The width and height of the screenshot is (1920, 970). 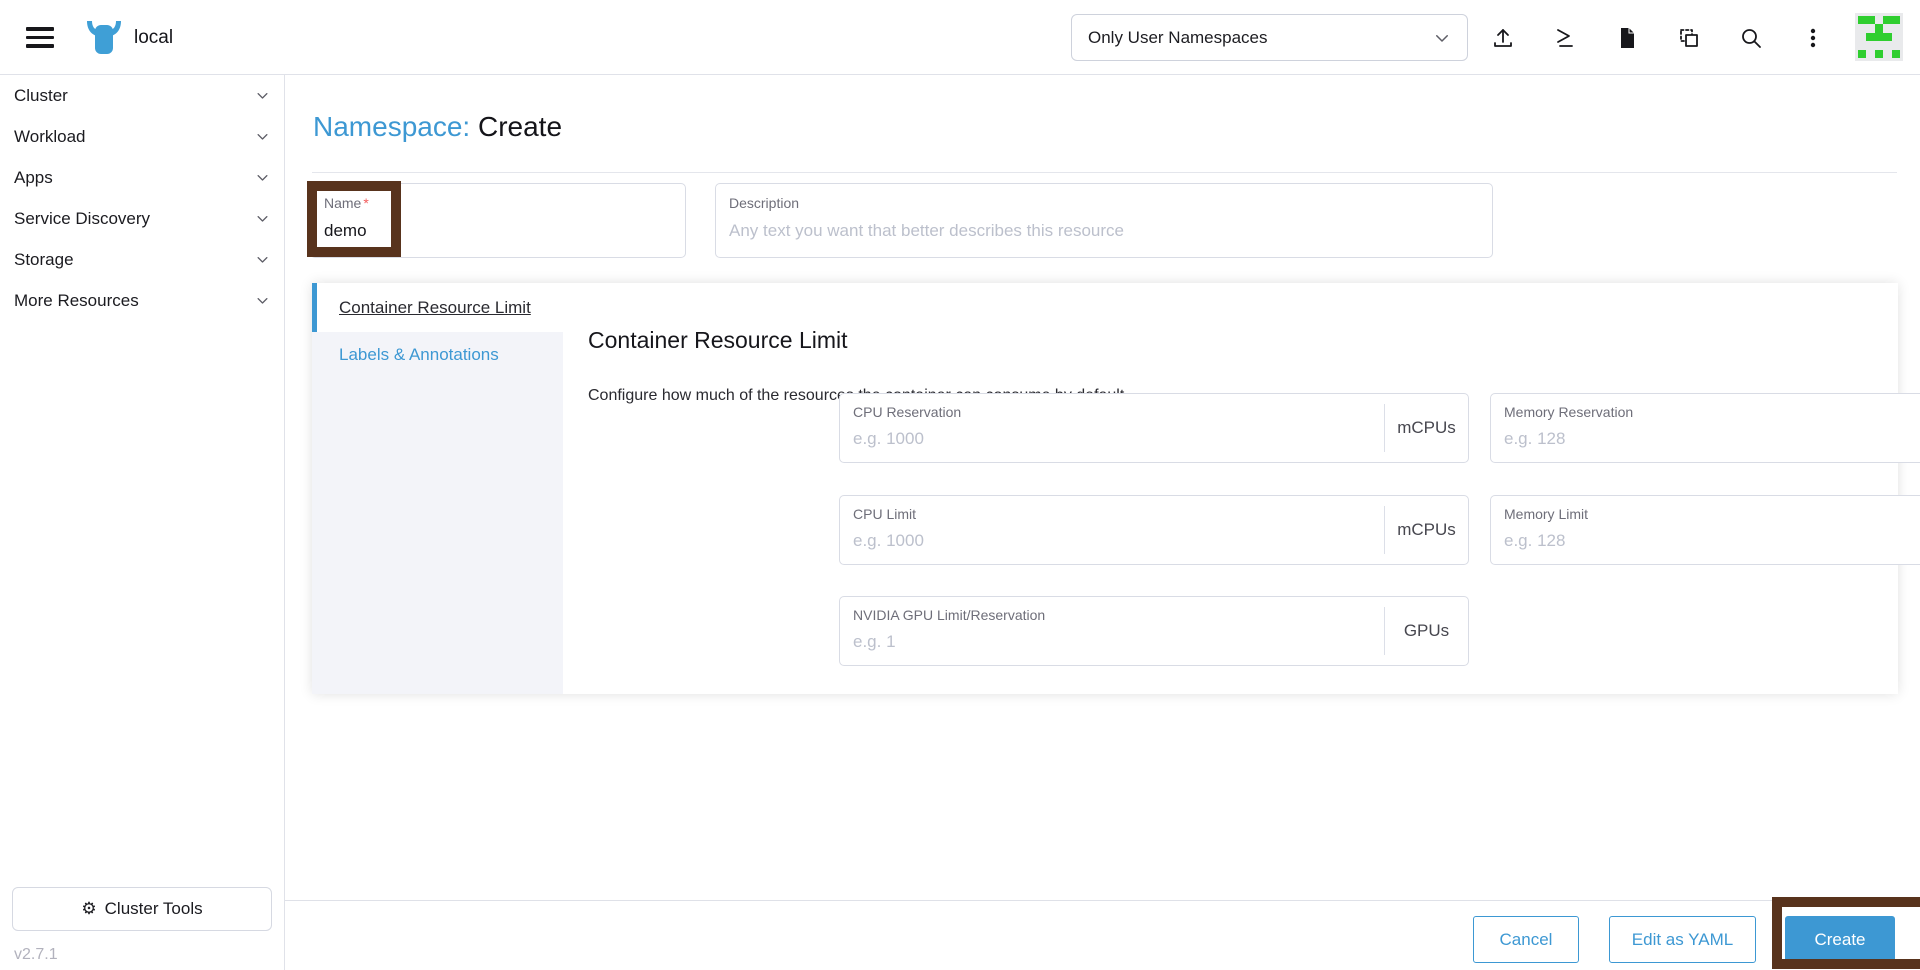 I want to click on version-label: v2.7.1, so click(x=36, y=954).